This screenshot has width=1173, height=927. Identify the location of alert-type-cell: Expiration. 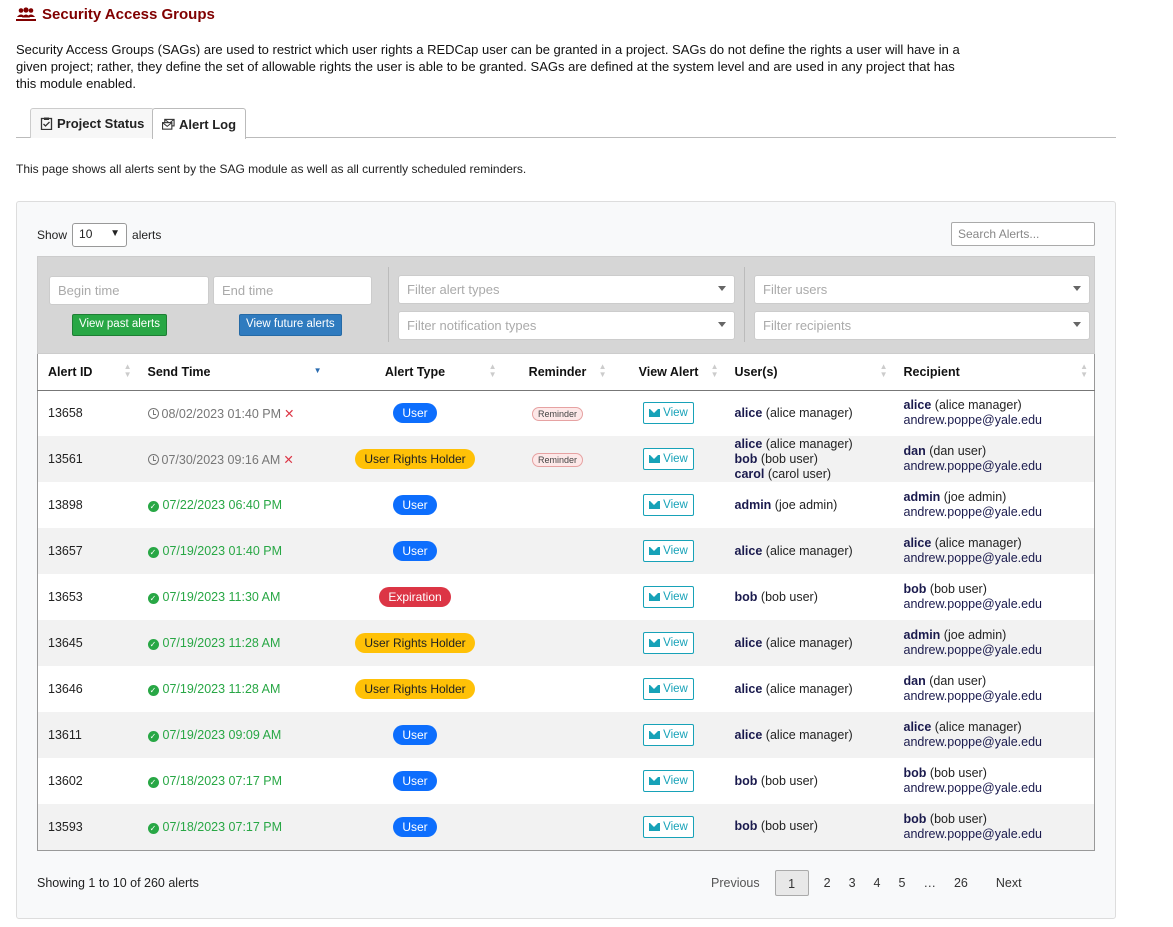
(415, 597).